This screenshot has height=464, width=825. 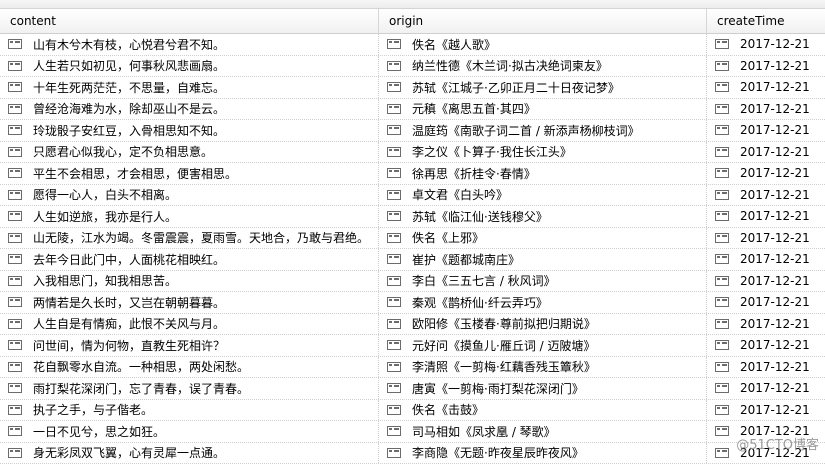 What do you see at coordinates (543, 302) in the screenshot?
I see `cell-origin: 秦观《鹊桥仙·纤云弄巧》` at bounding box center [543, 302].